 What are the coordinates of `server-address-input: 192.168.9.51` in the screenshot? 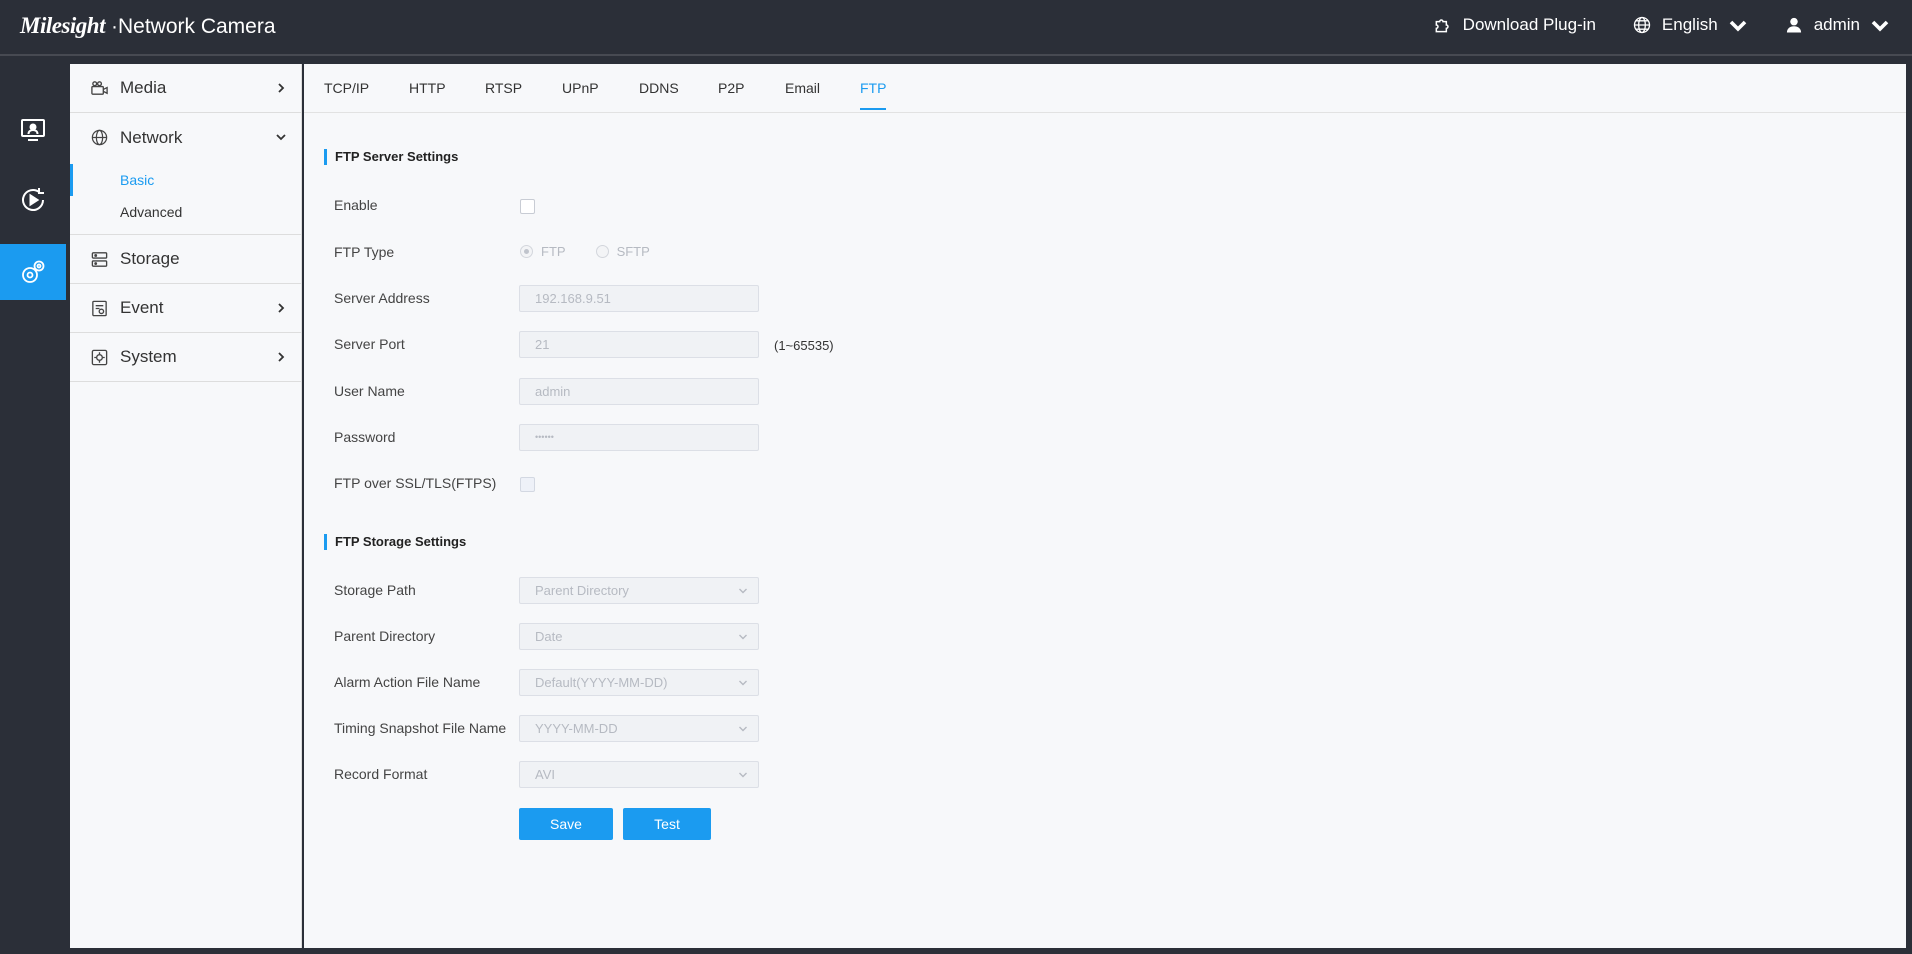 It's located at (639, 298).